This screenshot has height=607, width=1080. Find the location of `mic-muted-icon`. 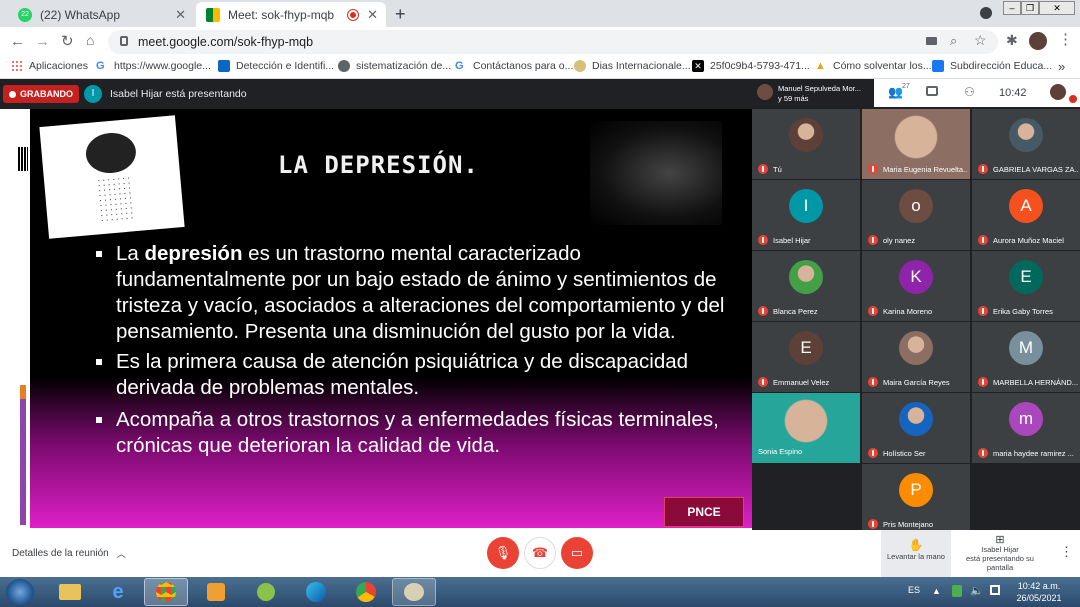

mic-muted-icon is located at coordinates (873, 382).